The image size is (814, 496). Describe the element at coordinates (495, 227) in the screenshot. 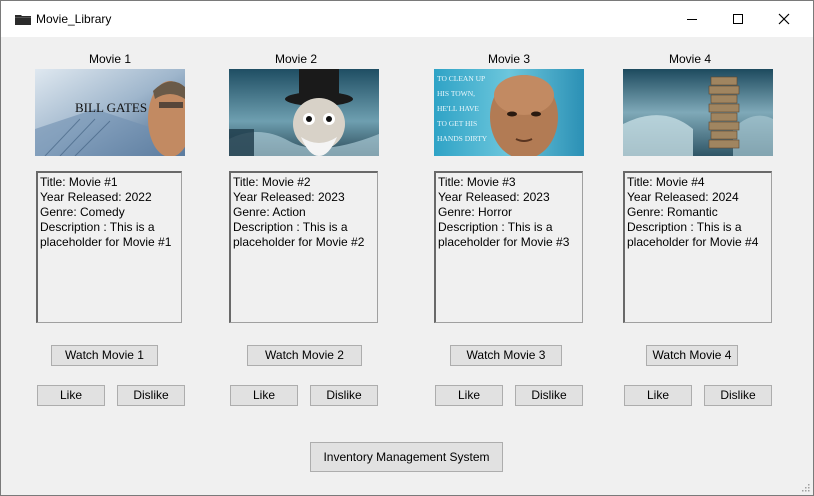

I see `movie-3-description-line: Description : This is a` at that location.